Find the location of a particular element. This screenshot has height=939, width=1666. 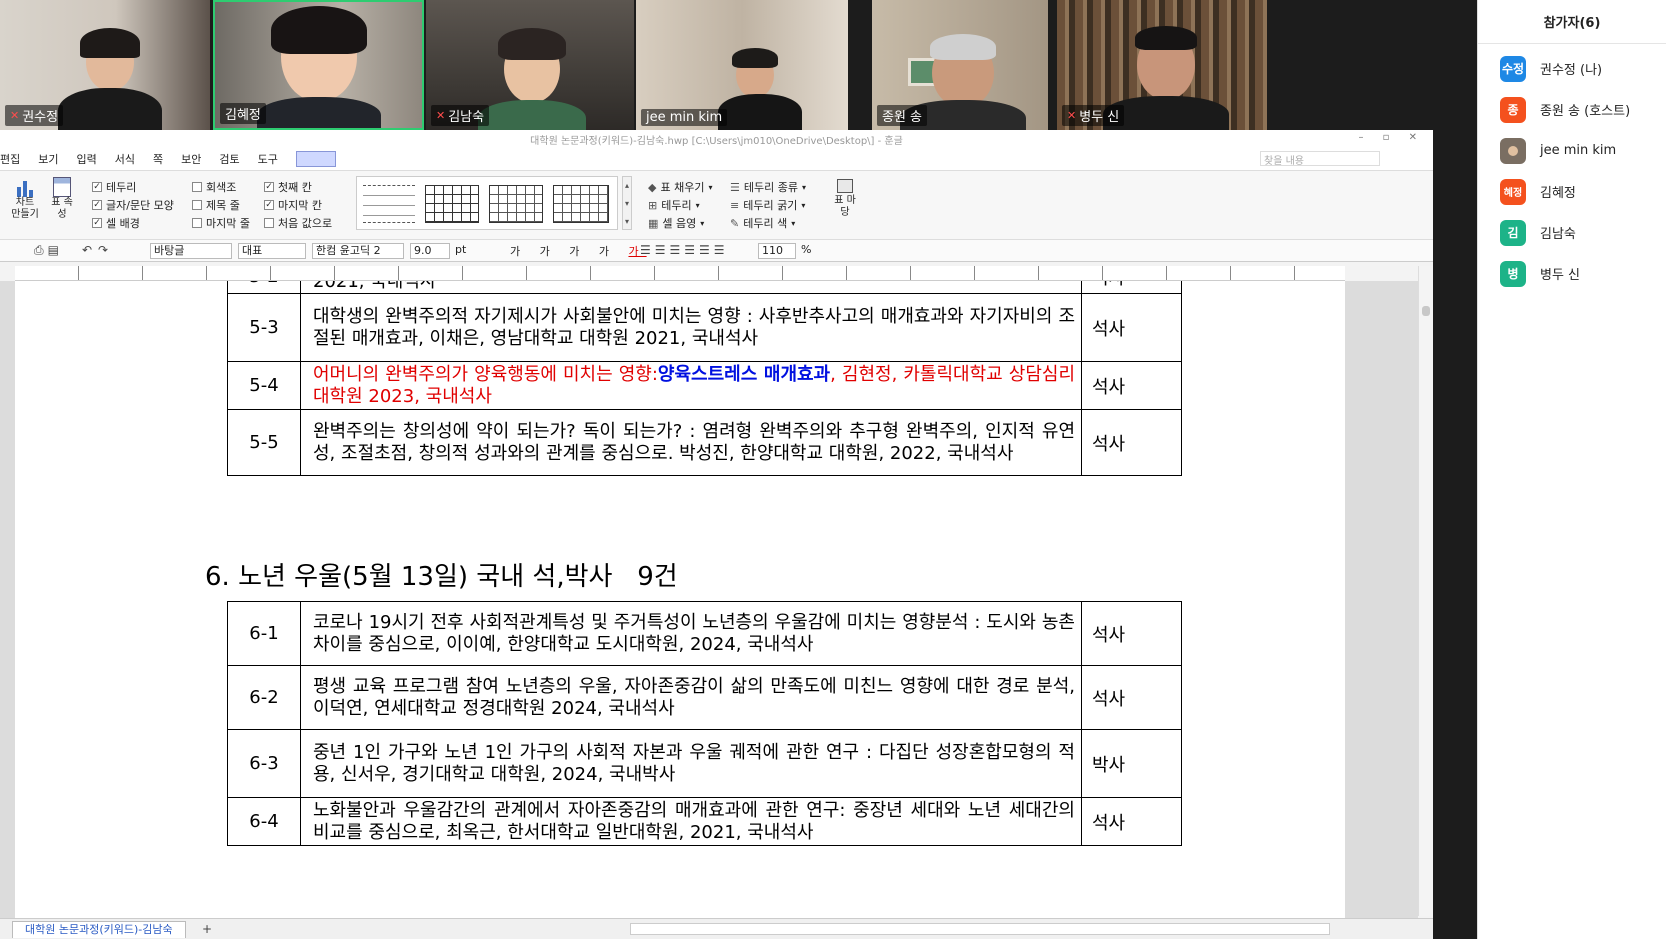

check-header-row: 제목 줄 is located at coordinates (216, 205).